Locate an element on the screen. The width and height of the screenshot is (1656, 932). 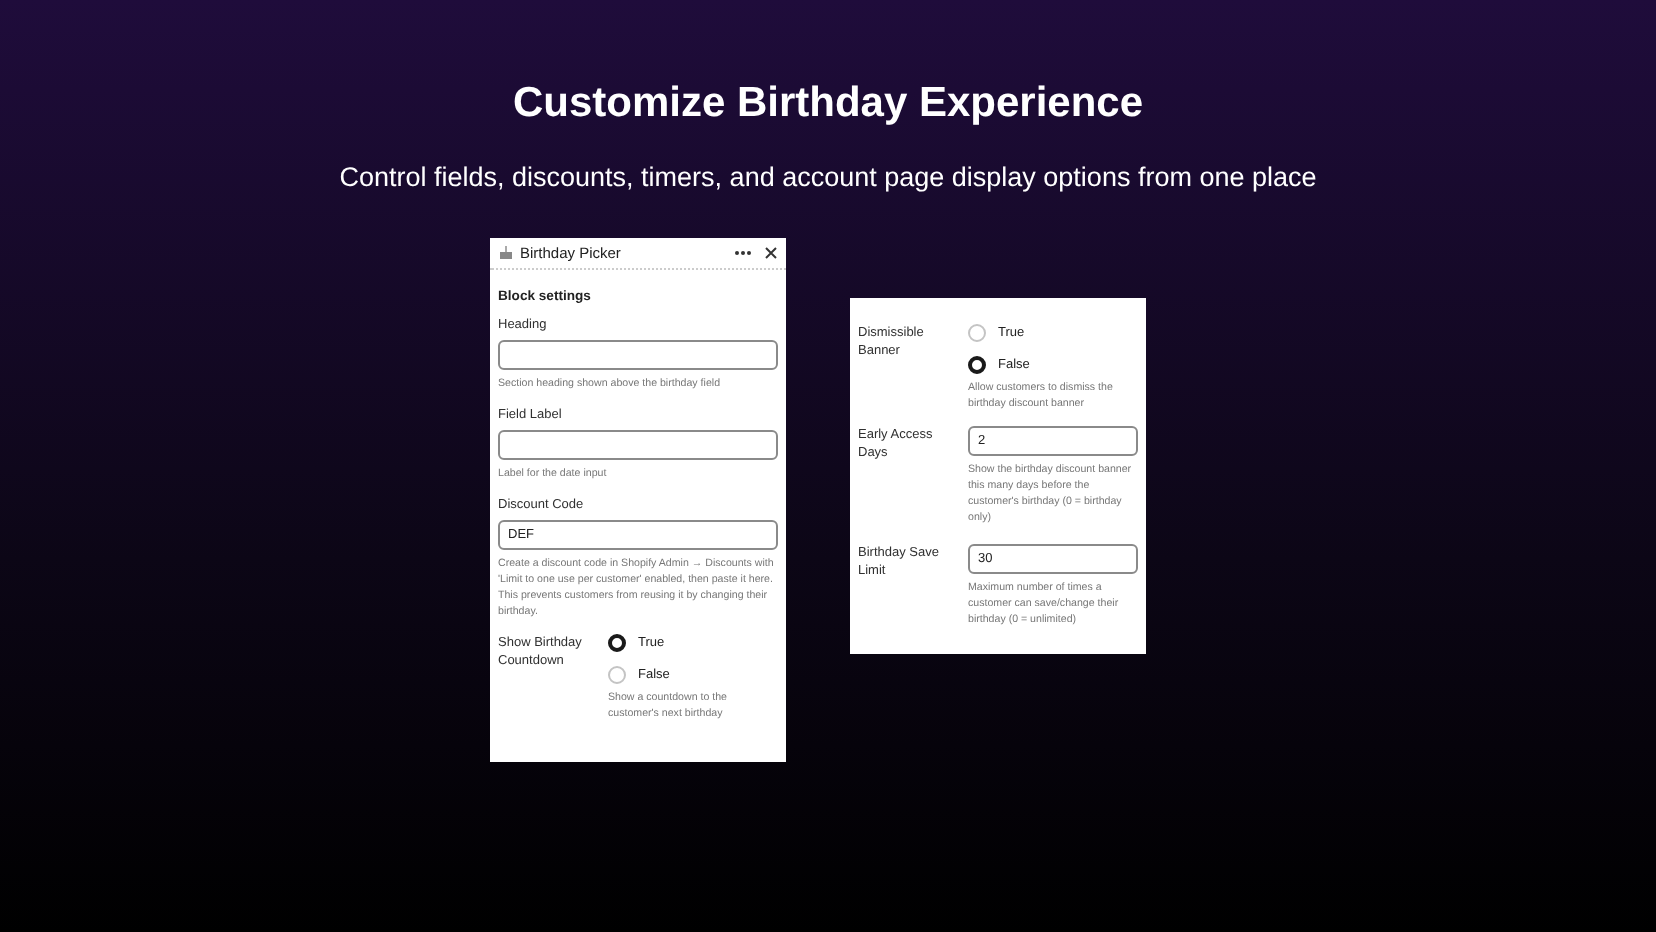
page-title: Customize Birthday Experience is located at coordinates (828, 104).